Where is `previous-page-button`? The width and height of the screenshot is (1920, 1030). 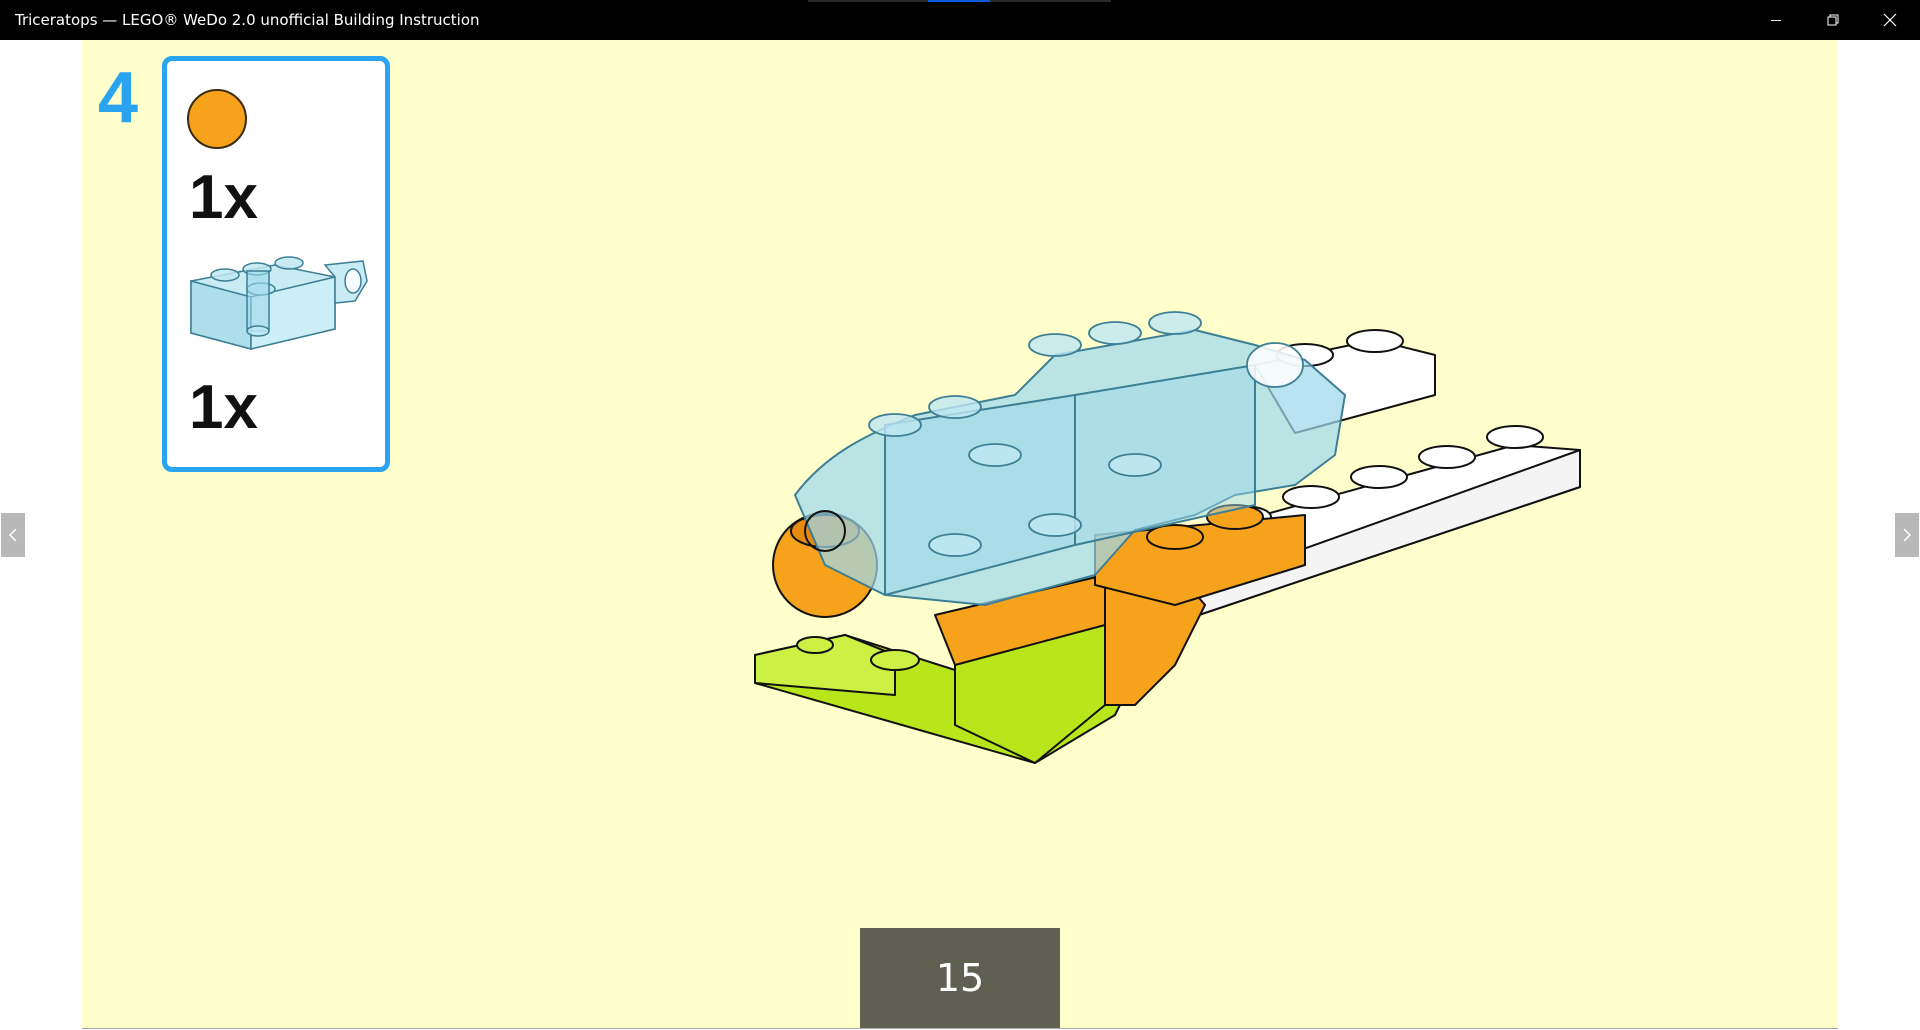
previous-page-button is located at coordinates (13, 535).